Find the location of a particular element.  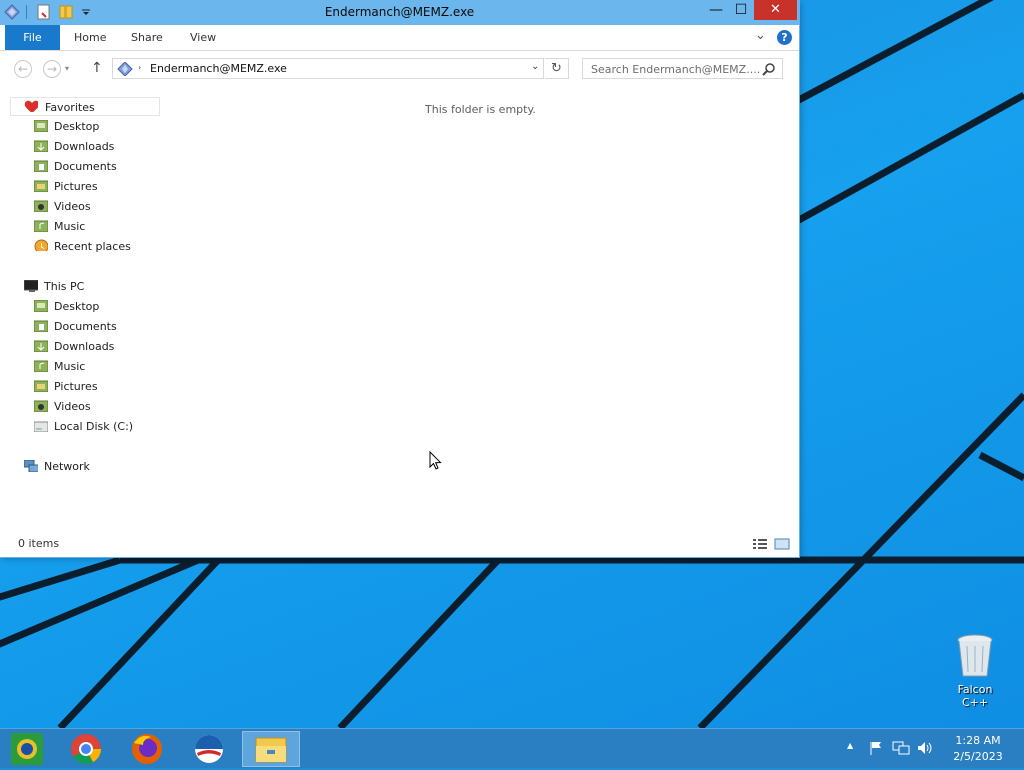

network-icon is located at coordinates (31, 466).